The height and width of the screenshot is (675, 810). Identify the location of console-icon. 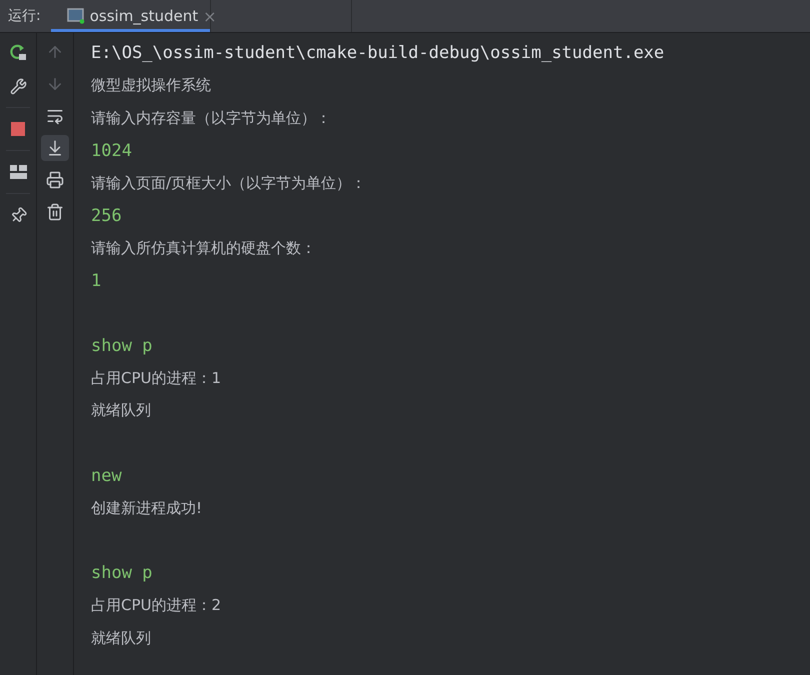
(75, 16).